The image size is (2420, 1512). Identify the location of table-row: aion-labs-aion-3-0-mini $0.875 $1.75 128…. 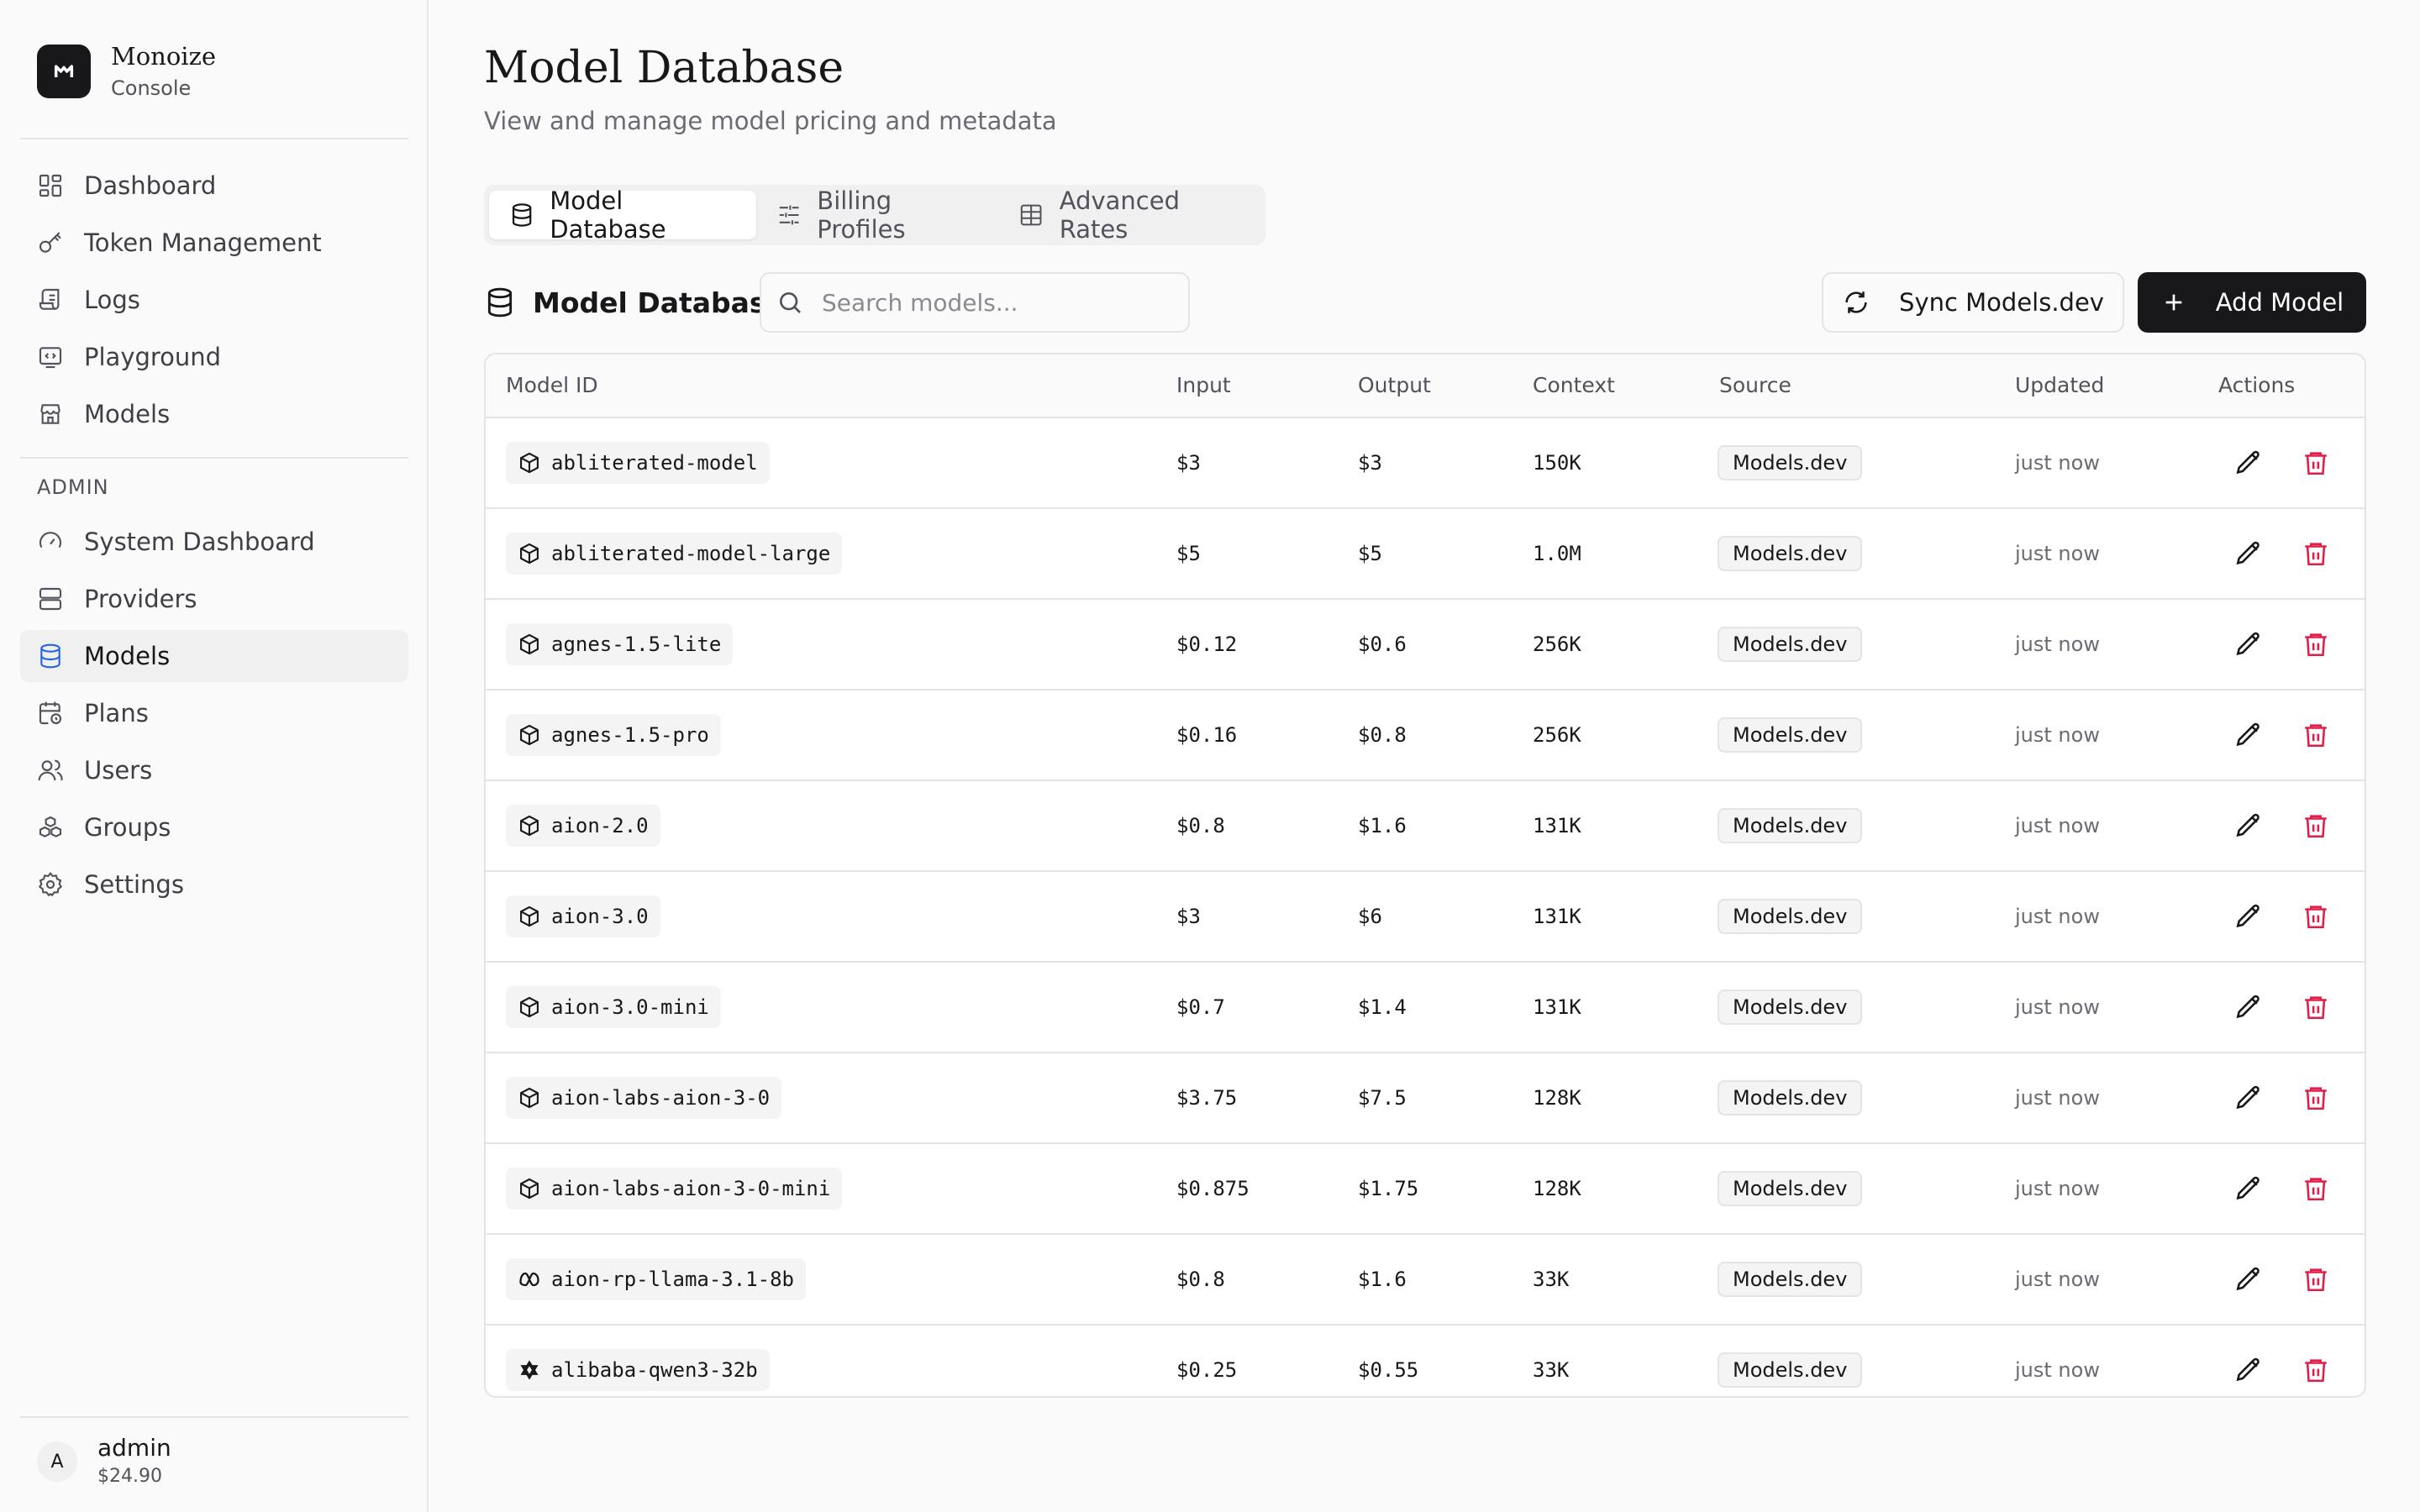
(1425, 1189).